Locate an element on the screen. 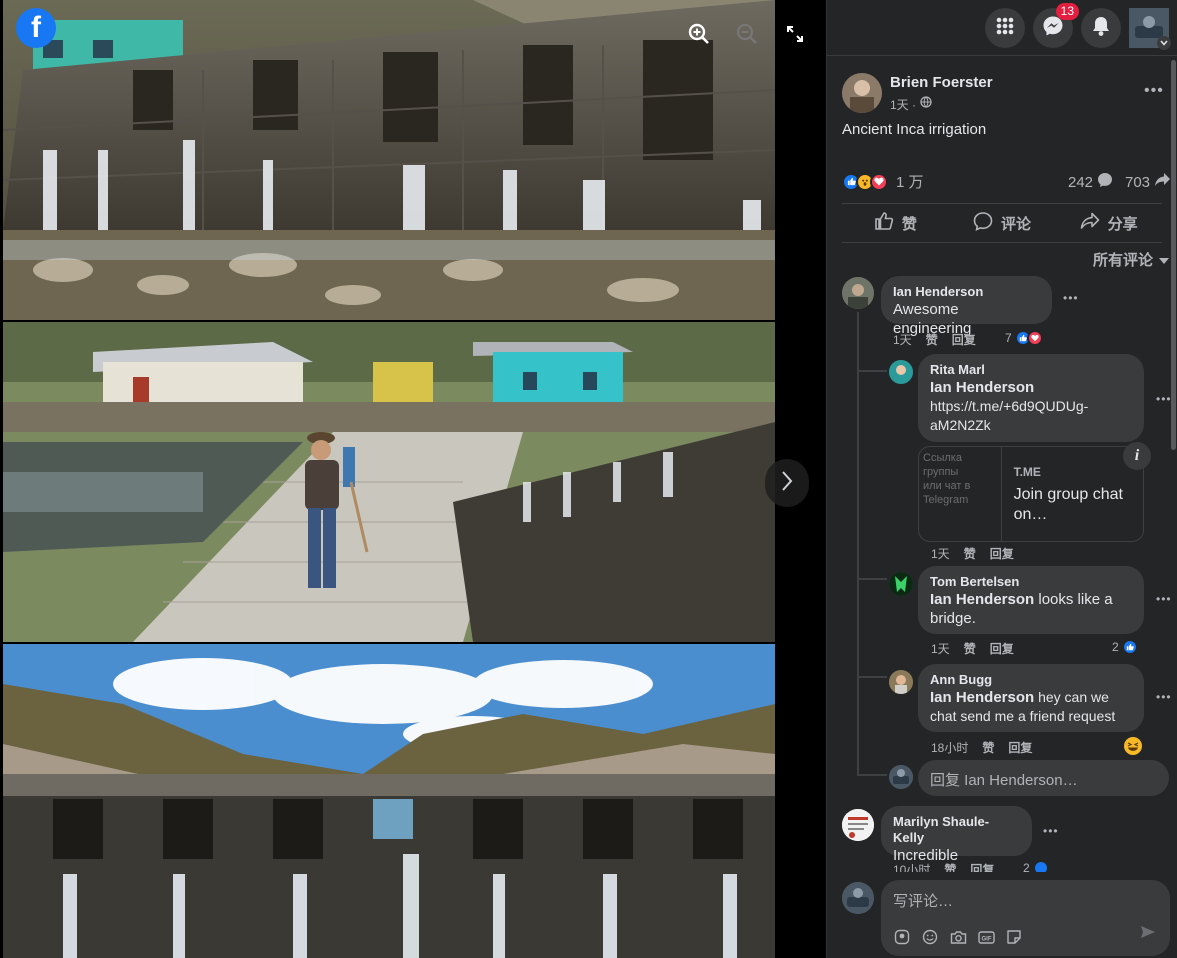 The width and height of the screenshot is (1177, 958). facebook-logo-letter: f is located at coordinates (36, 27).